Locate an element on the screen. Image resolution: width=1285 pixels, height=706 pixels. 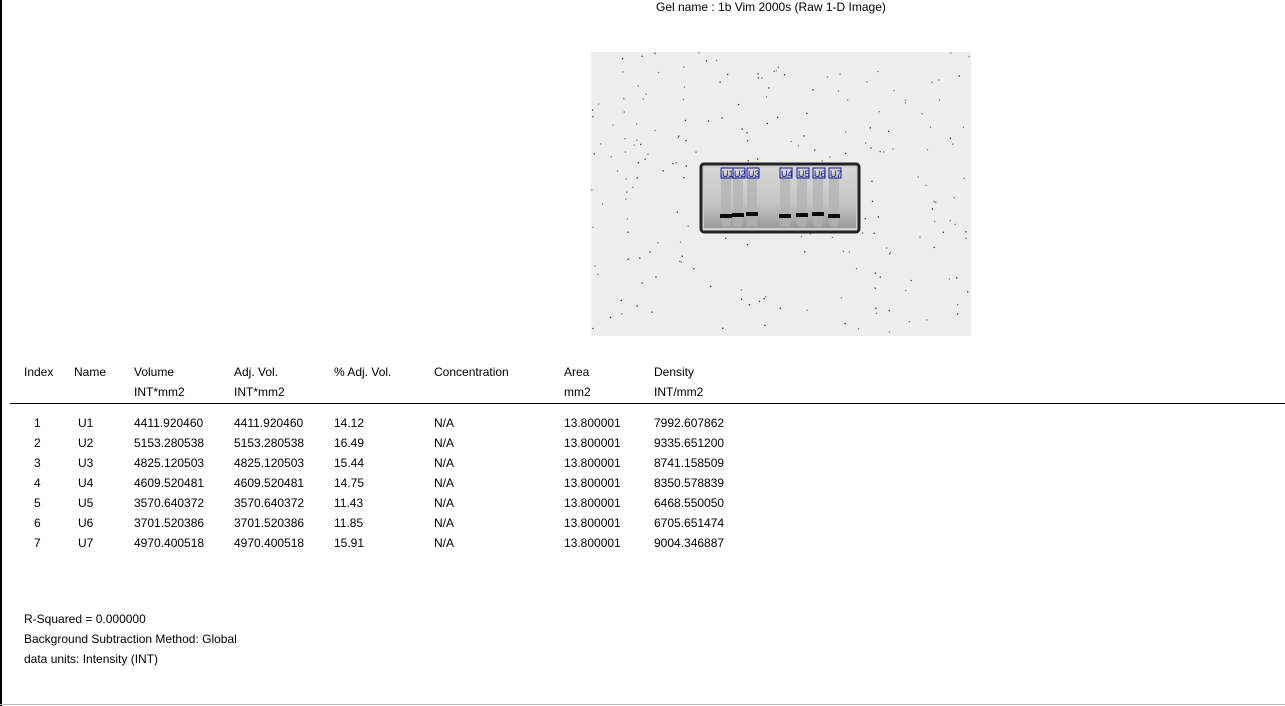
page-left-border is located at coordinates (1, 353).